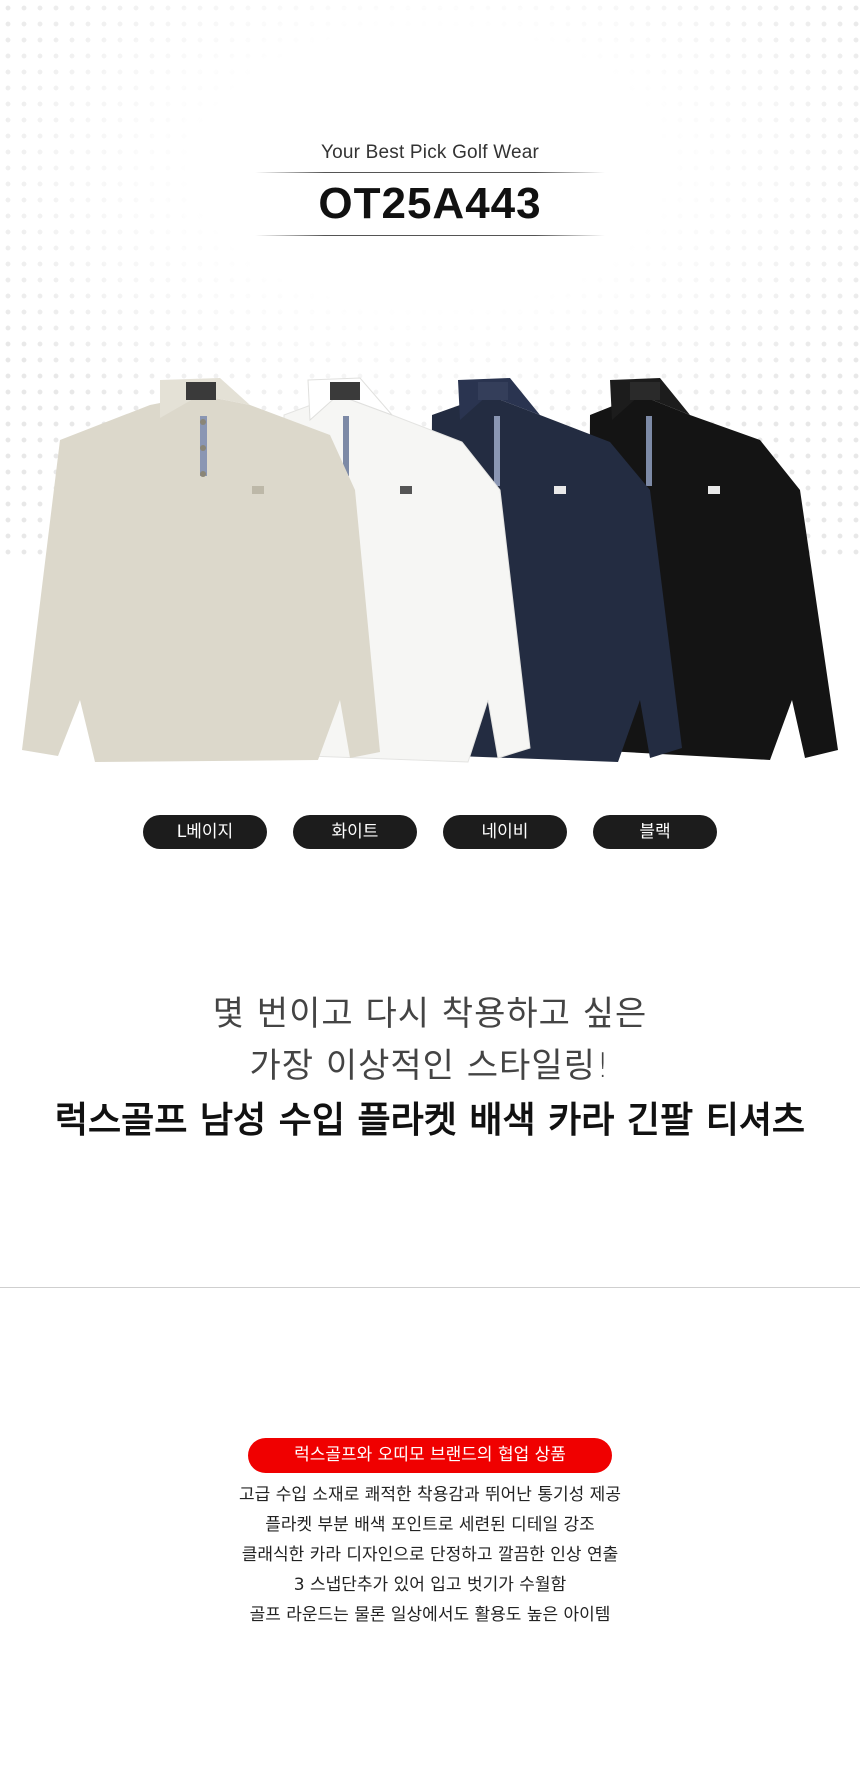 The height and width of the screenshot is (1774, 860). Describe the element at coordinates (430, 172) in the screenshot. I see `divider-top` at that location.